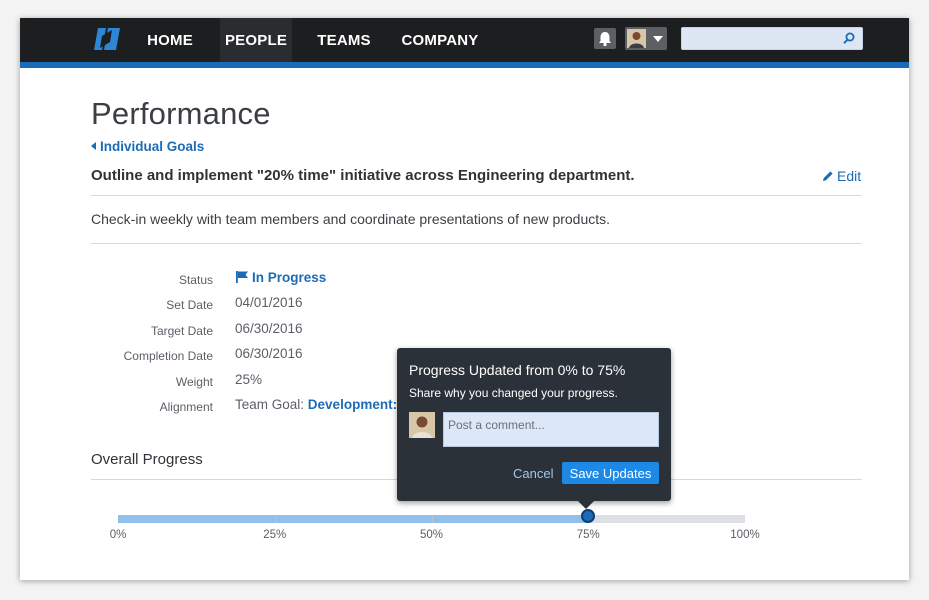  I want to click on field-label: Target Date, so click(181, 331).